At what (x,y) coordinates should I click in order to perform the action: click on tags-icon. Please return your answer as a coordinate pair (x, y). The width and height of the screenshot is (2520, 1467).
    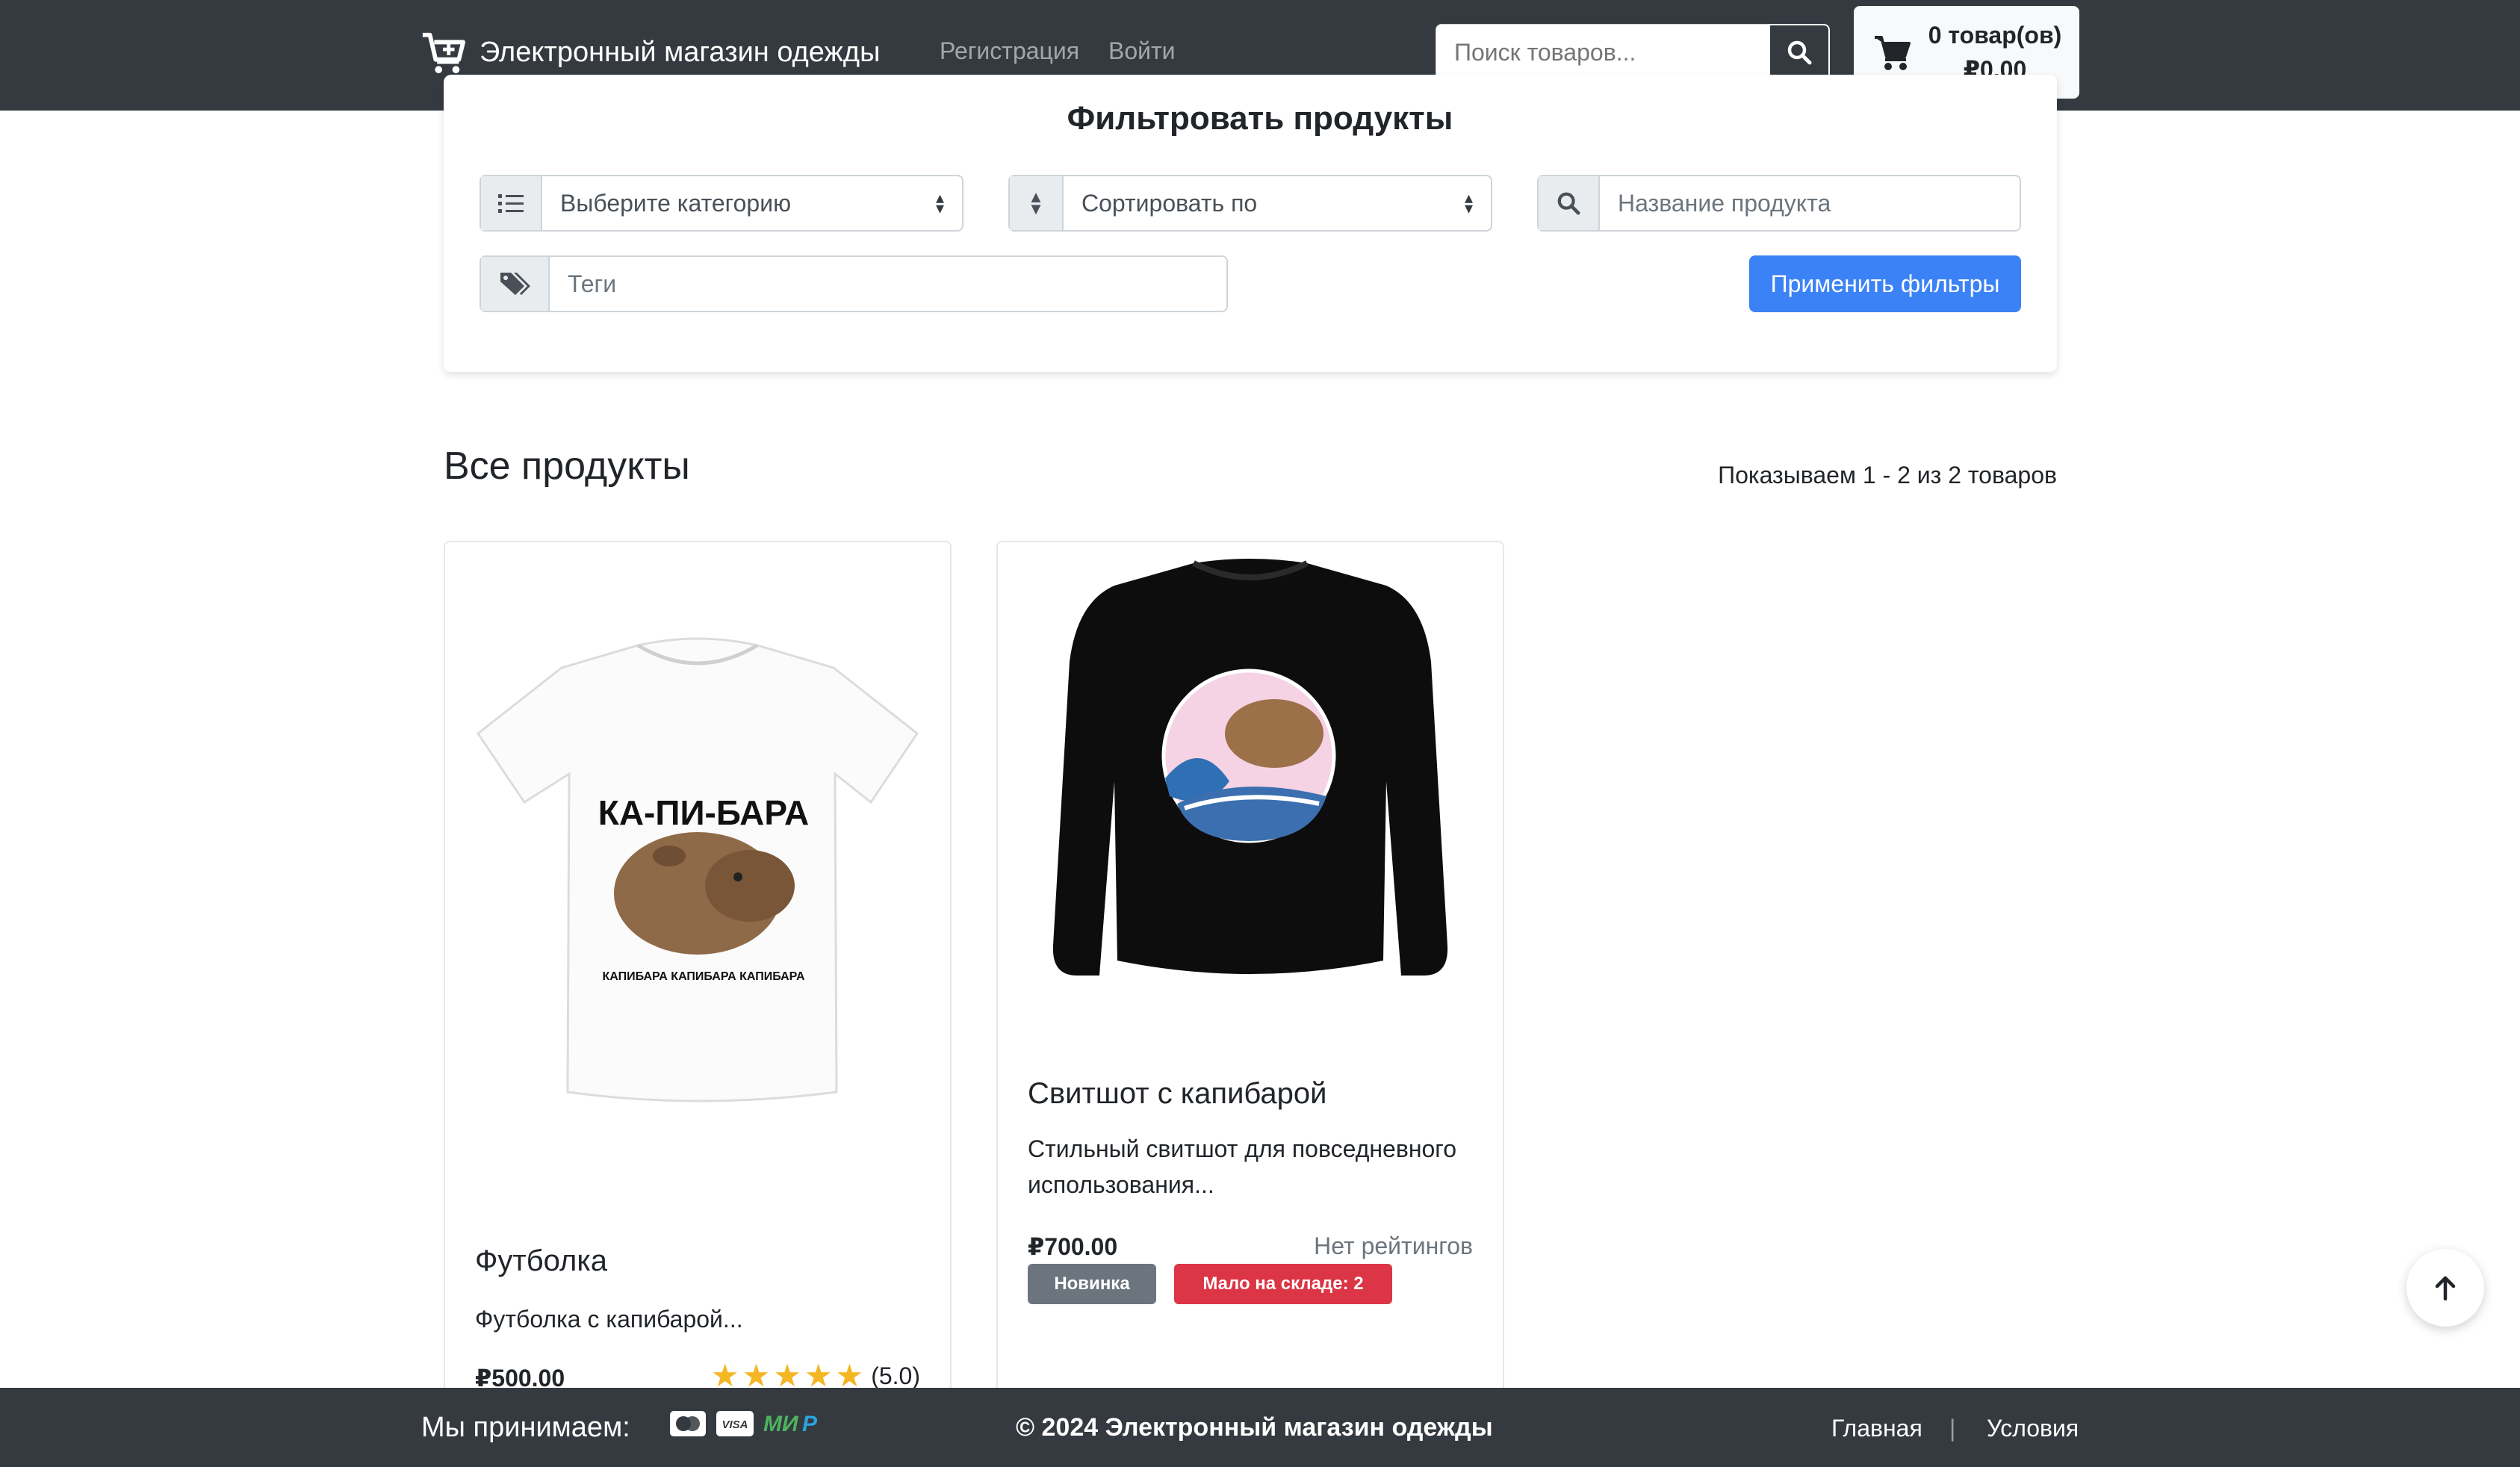
    Looking at the image, I should click on (515, 284).